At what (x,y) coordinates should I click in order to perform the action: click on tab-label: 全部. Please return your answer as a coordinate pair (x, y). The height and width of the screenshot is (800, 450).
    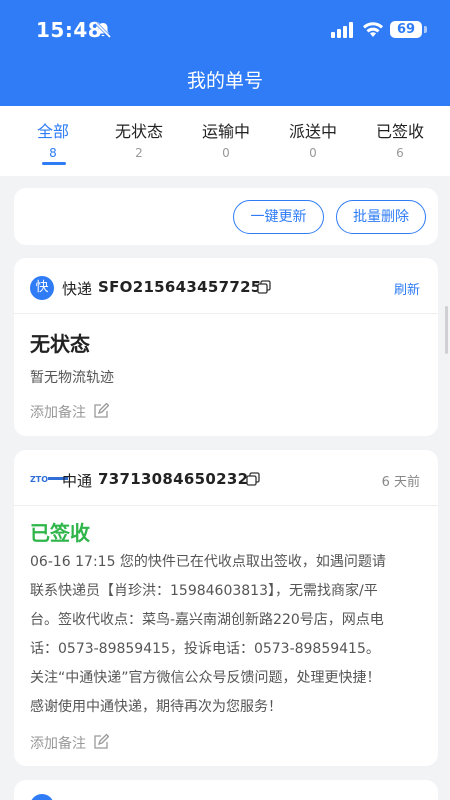
    Looking at the image, I should click on (52, 131).